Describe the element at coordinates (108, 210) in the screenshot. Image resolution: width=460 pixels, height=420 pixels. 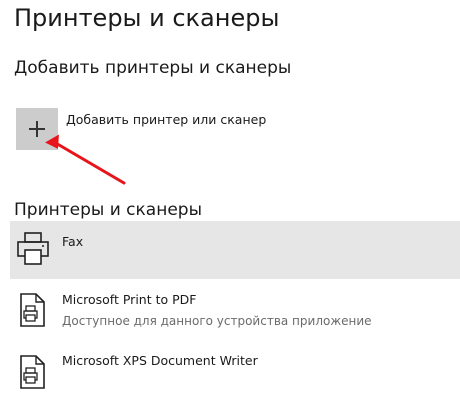
I see `printers-section-title: Принтеры и сканеры` at that location.